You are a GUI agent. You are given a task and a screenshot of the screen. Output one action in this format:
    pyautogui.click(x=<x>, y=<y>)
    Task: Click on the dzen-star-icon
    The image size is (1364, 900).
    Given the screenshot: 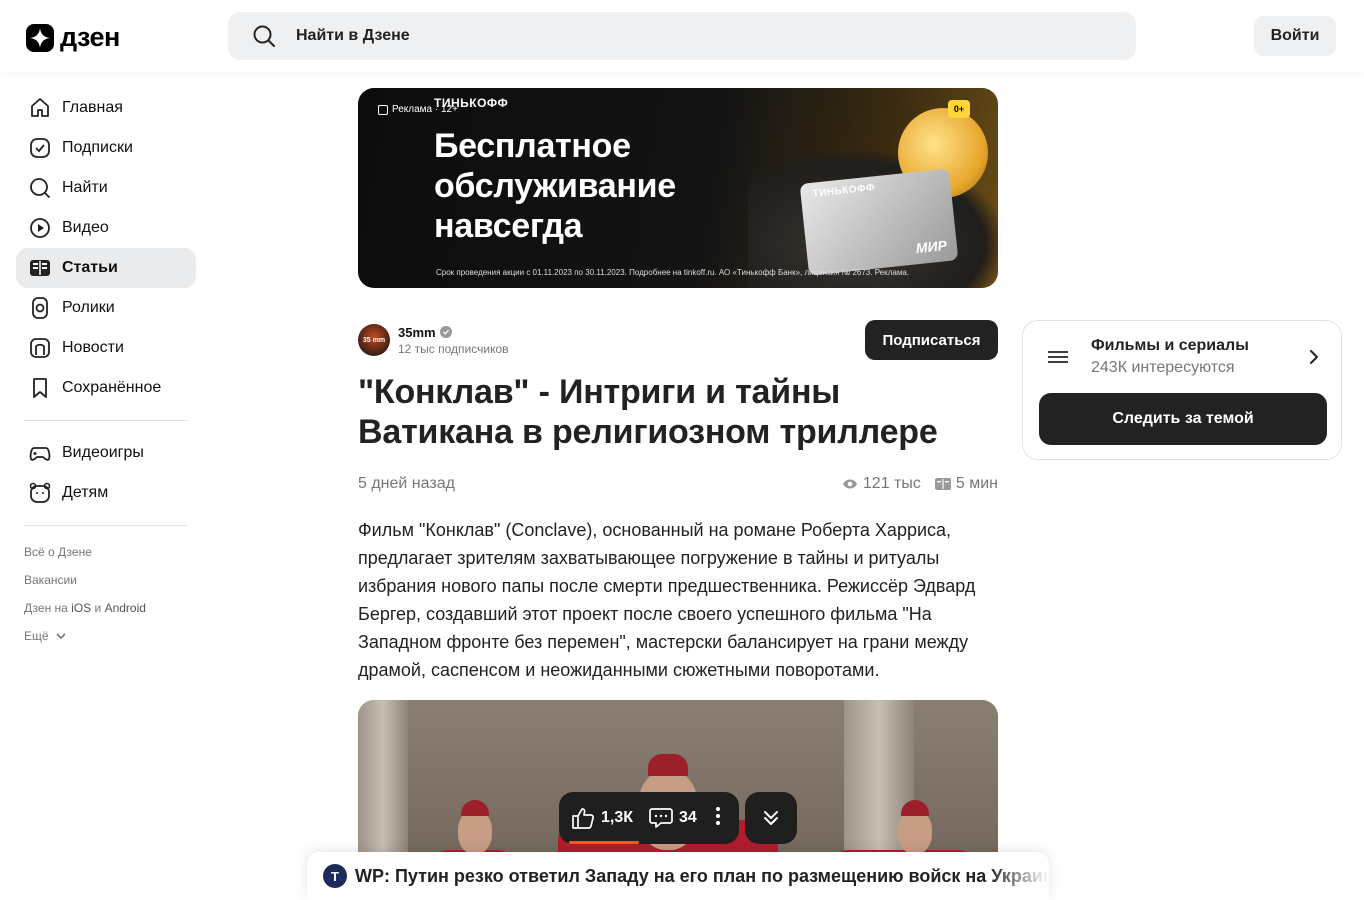 What is the action you would take?
    pyautogui.click(x=40, y=37)
    